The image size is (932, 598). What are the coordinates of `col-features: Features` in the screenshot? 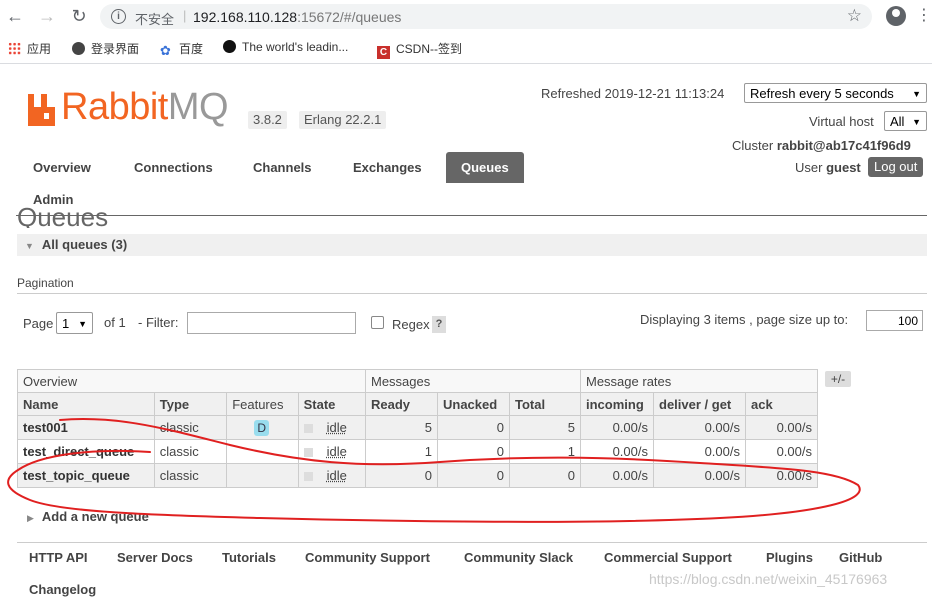 It's located at (262, 404).